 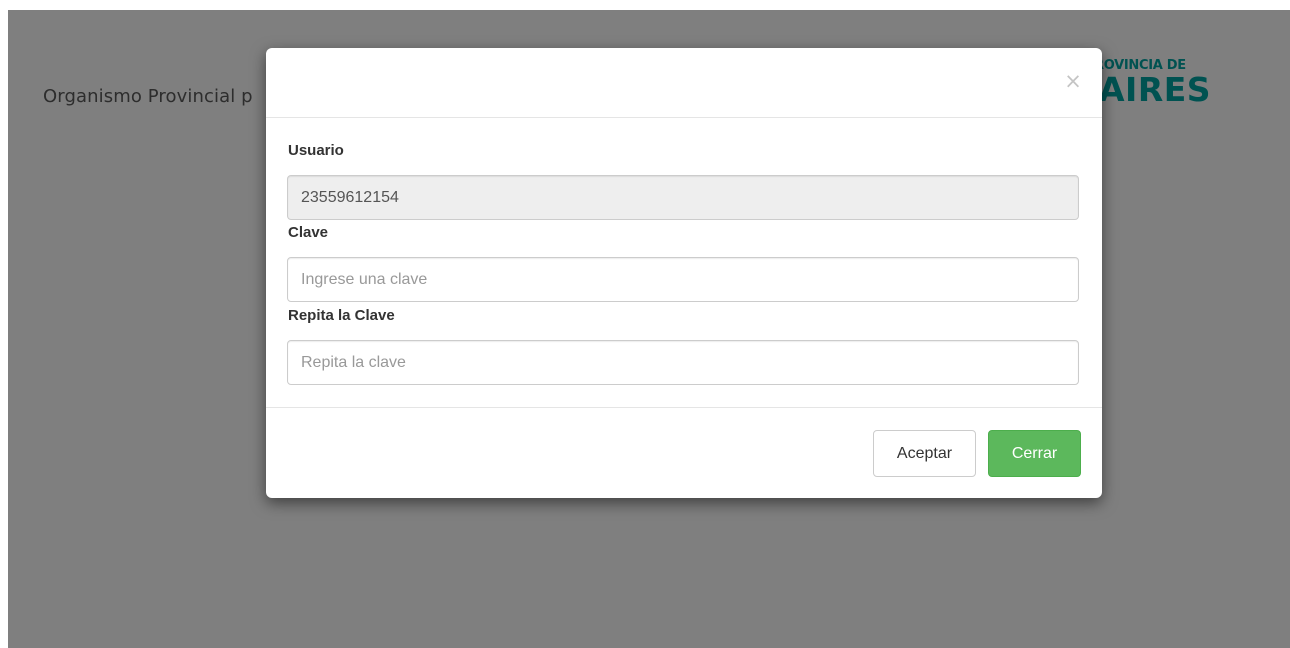 I want to click on repita-clave-label: Repita la Clave, so click(x=341, y=315).